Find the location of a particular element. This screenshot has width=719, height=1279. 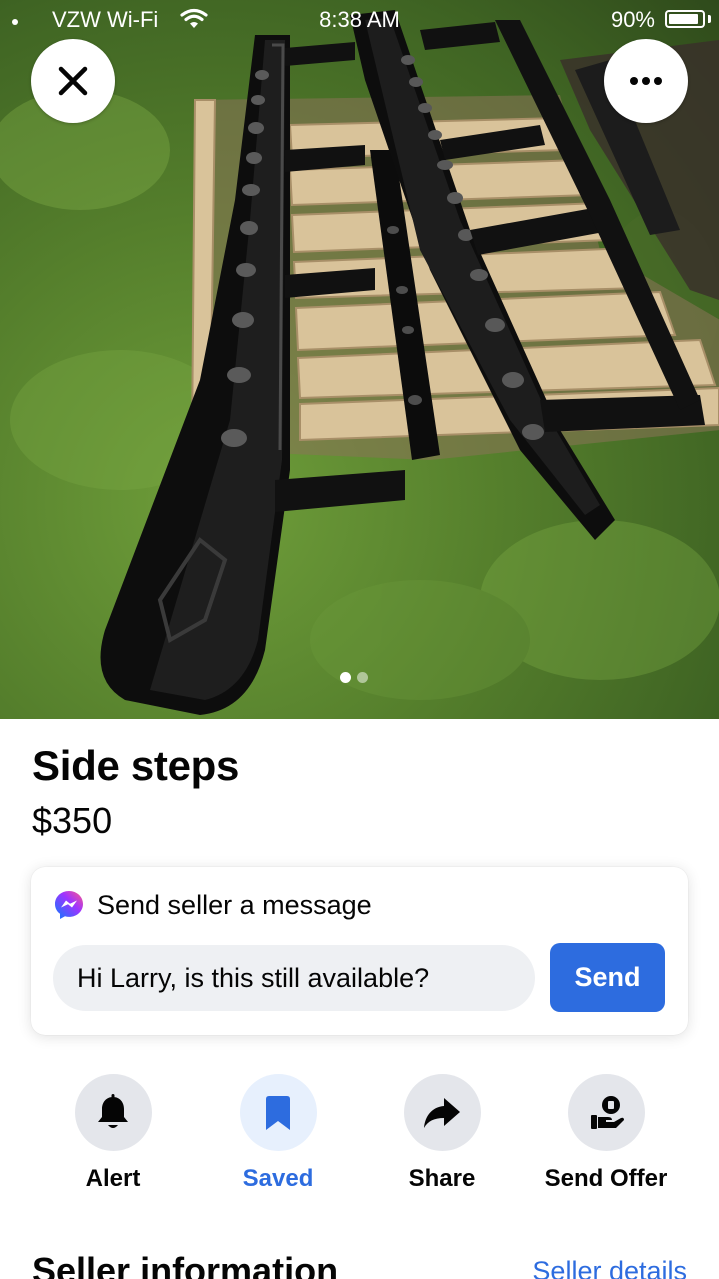

send-offer-icon is located at coordinates (607, 1112).